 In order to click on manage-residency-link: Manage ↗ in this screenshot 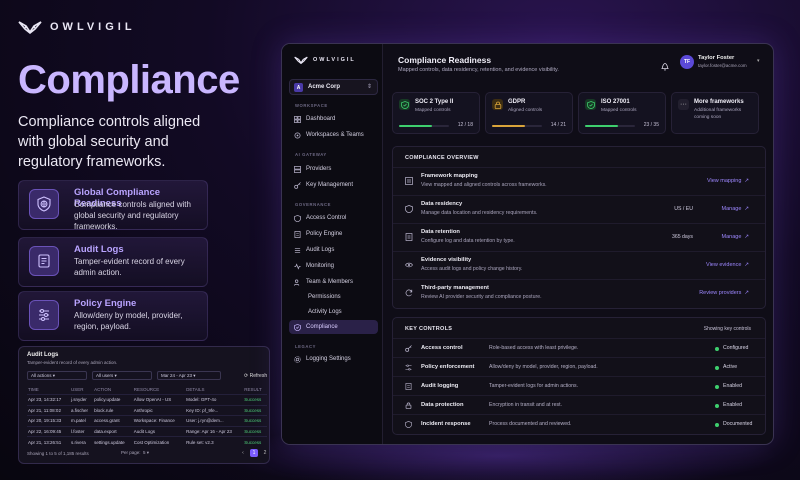, I will do `click(736, 209)`.